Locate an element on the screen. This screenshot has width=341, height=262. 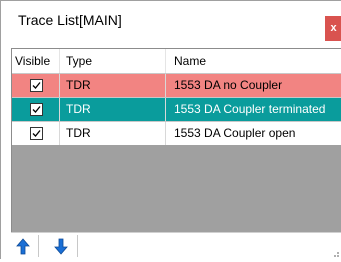
name-cell: 1553 DA no Coupler is located at coordinates (253, 85).